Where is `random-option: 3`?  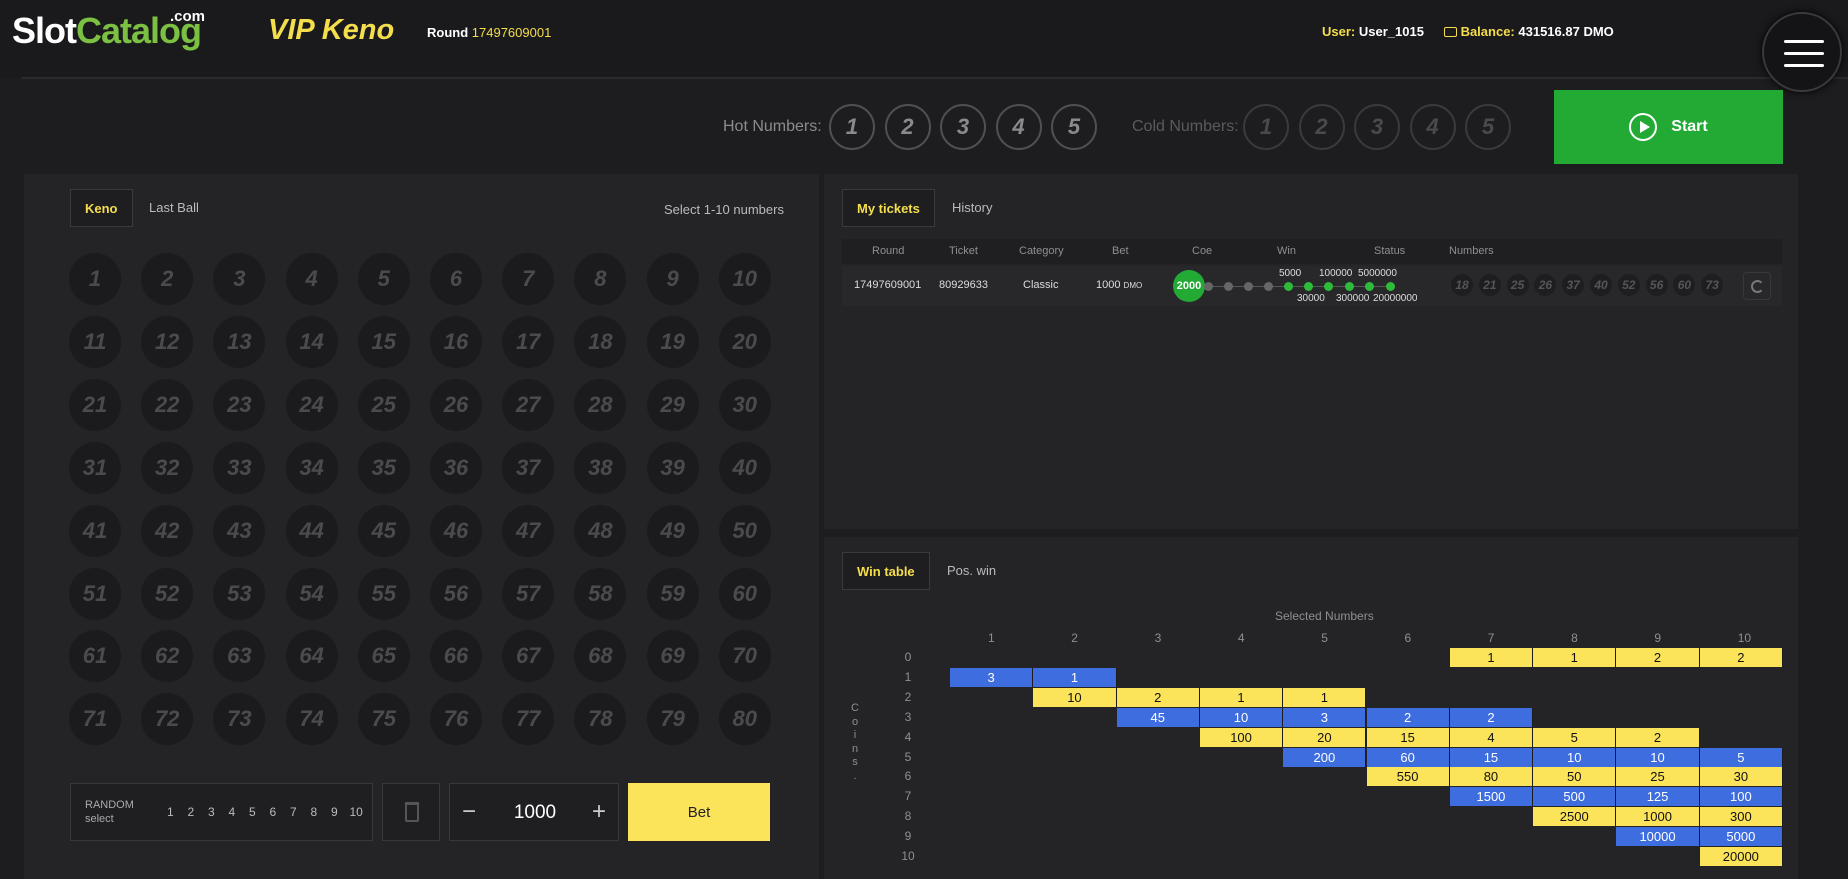
random-option: 3 is located at coordinates (211, 812).